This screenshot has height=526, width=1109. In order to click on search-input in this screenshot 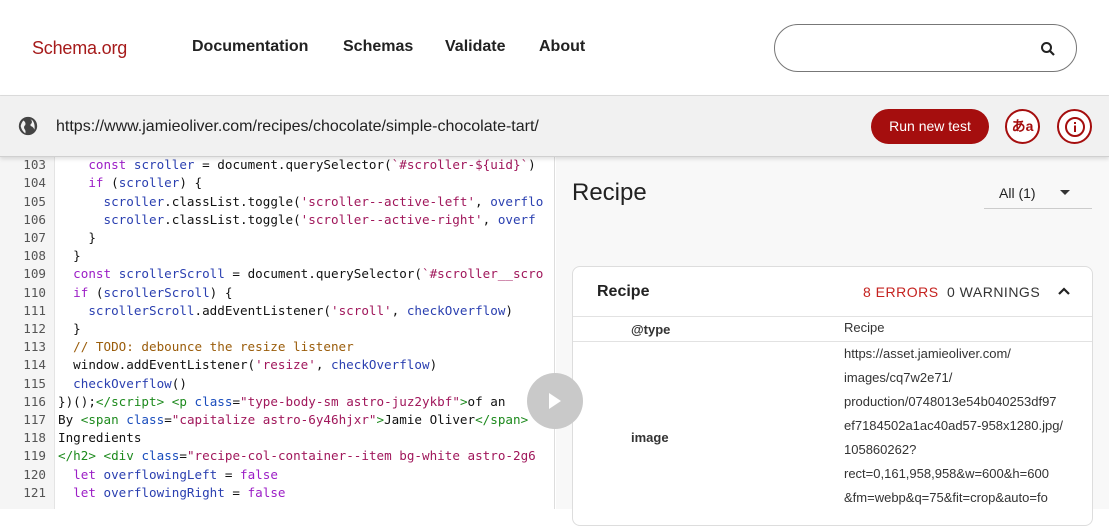, I will do `click(925, 48)`.